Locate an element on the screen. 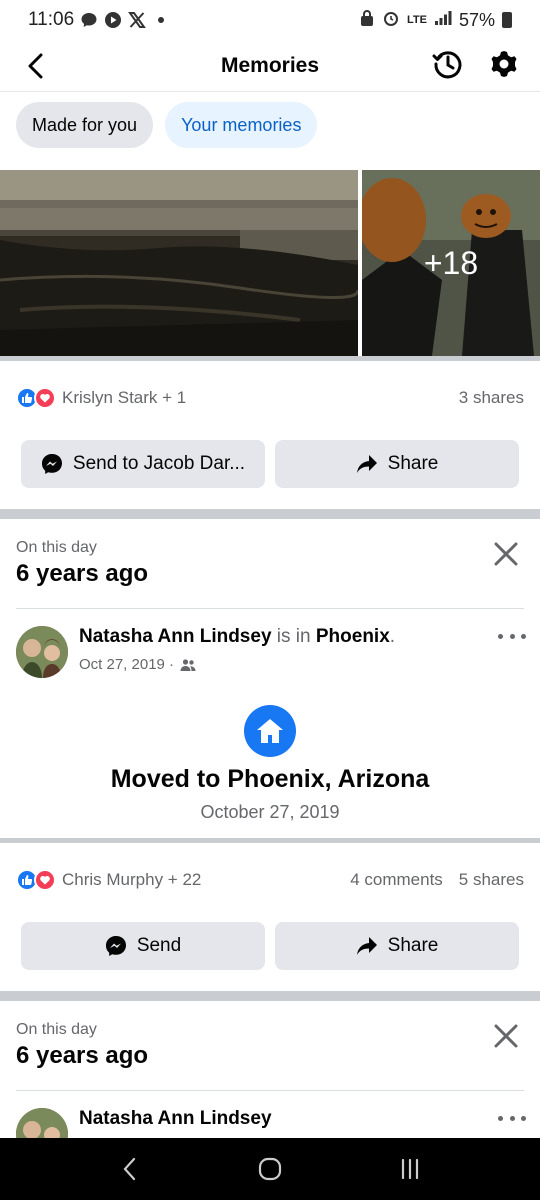 The height and width of the screenshot is (1200, 540). reactors-text: Krislyn Stark + 1 is located at coordinates (124, 398).